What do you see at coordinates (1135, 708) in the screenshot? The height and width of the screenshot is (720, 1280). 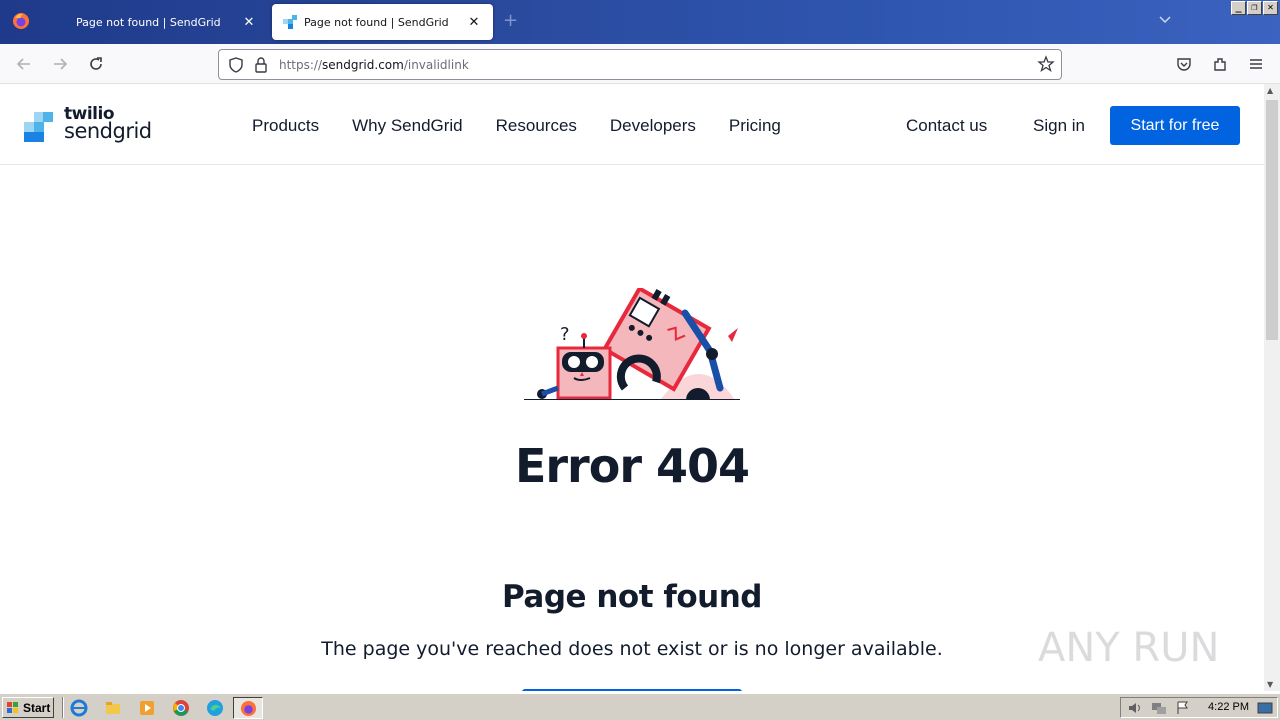 I see `volume-icon` at bounding box center [1135, 708].